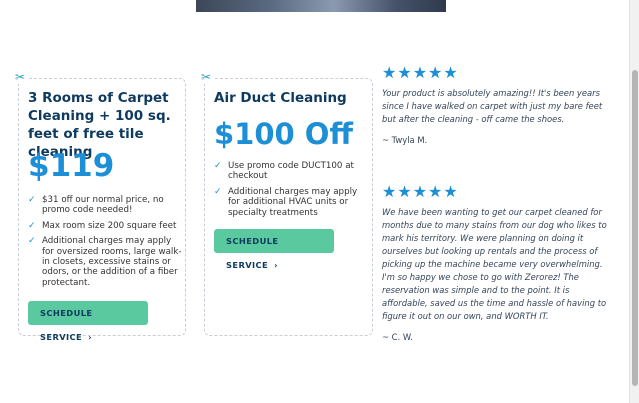 The width and height of the screenshot is (639, 403). What do you see at coordinates (283, 134) in the screenshot?
I see `offer-price: $100 Off` at bounding box center [283, 134].